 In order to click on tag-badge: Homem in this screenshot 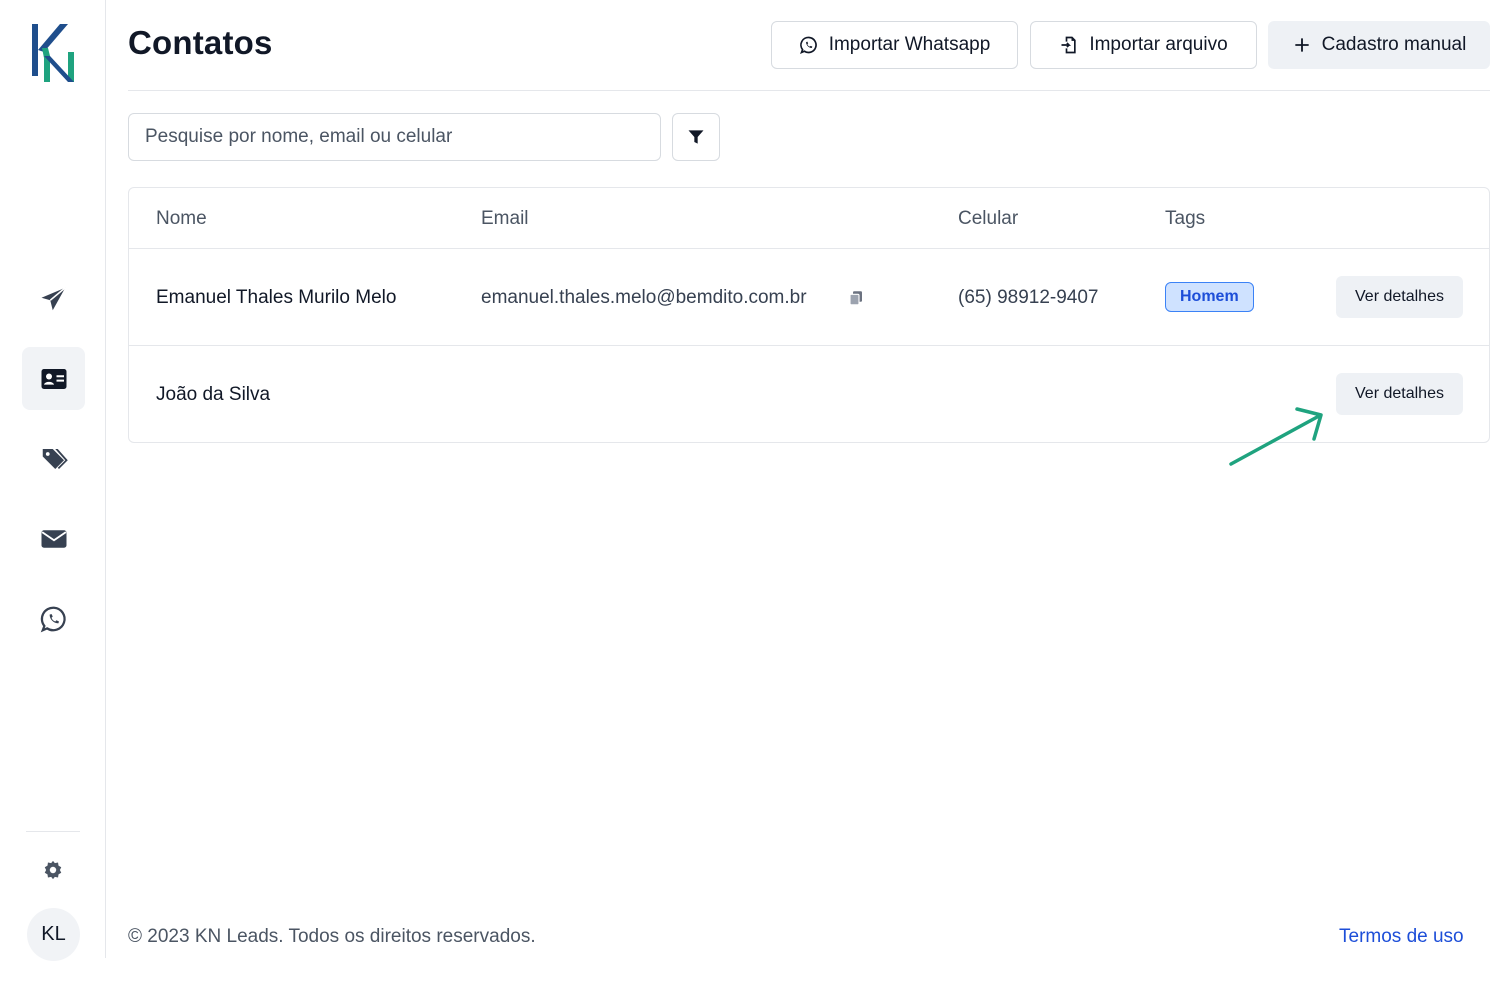, I will do `click(1209, 297)`.